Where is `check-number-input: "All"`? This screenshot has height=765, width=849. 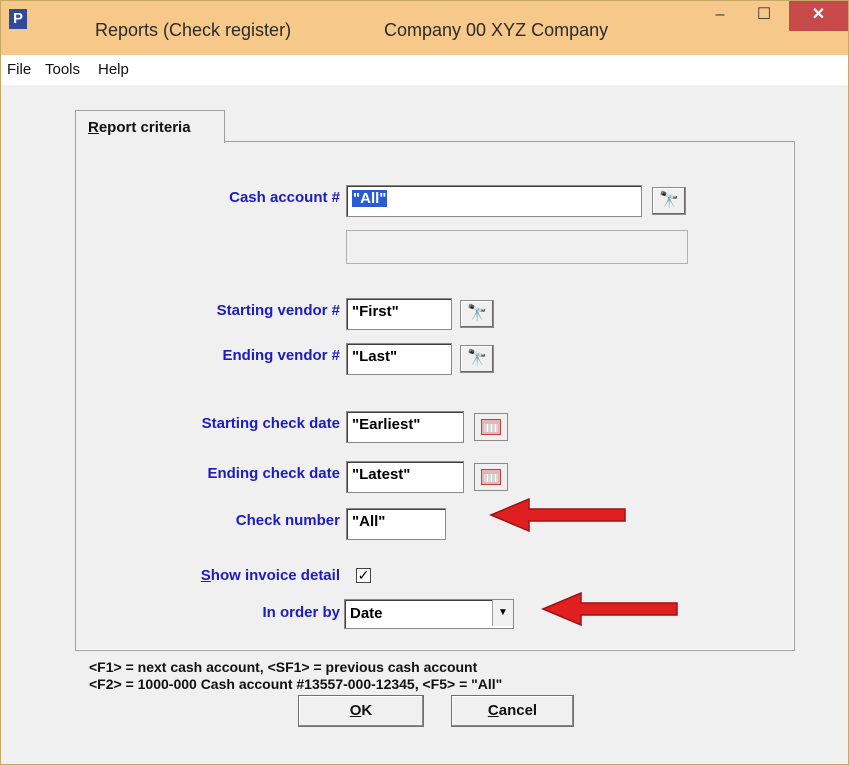 check-number-input: "All" is located at coordinates (396, 524).